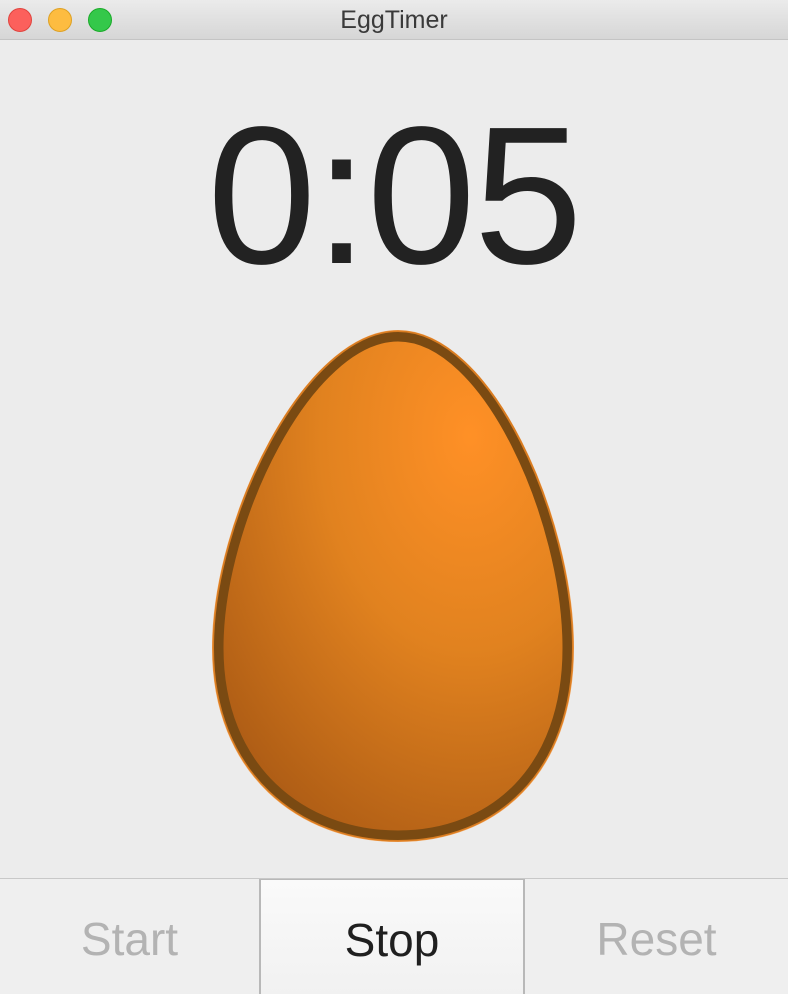  I want to click on window-title: EggTimer, so click(394, 20).